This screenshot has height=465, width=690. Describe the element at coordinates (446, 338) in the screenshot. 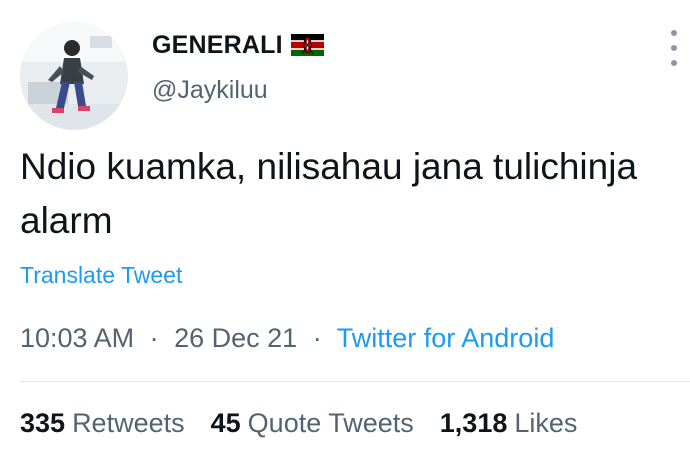

I see `tweet-source-link: Twitter for Android` at that location.